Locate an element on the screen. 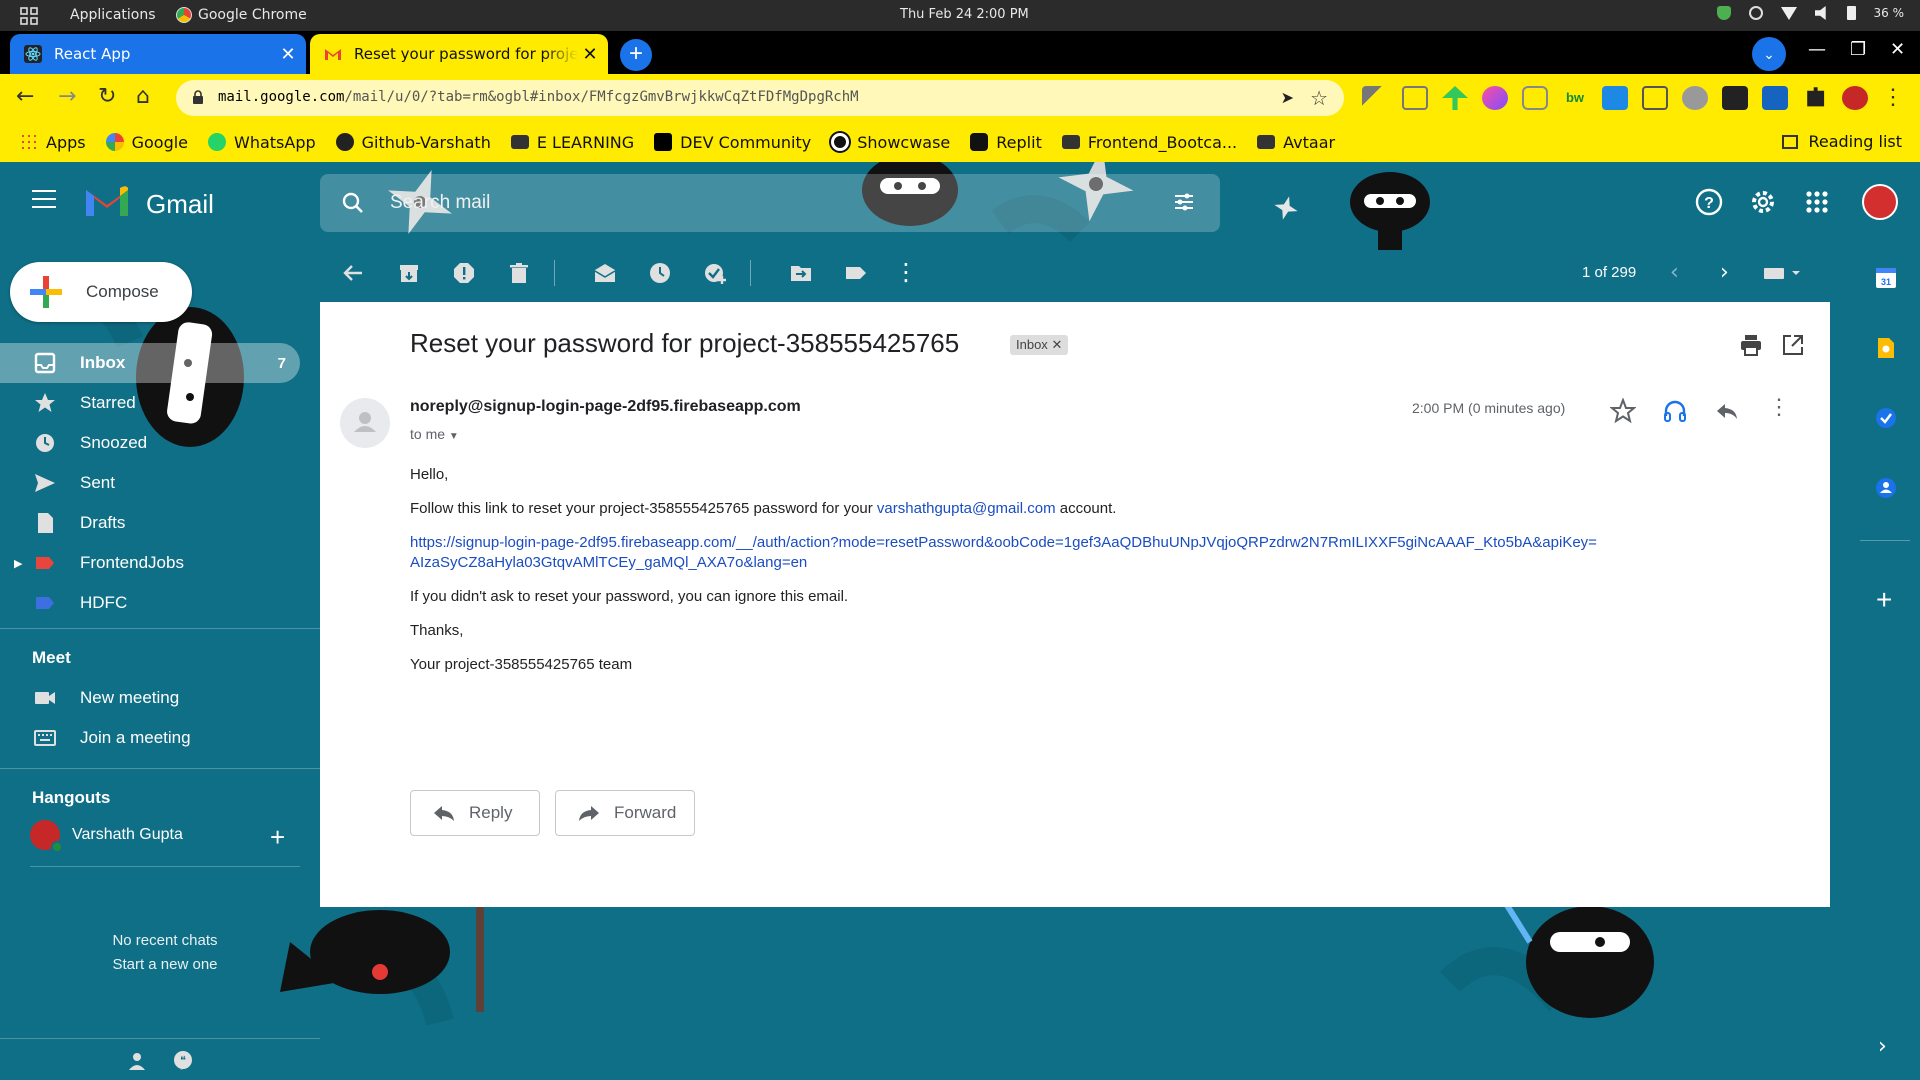  system-clock: Thu Feb 24 2:00 PM is located at coordinates (964, 14).